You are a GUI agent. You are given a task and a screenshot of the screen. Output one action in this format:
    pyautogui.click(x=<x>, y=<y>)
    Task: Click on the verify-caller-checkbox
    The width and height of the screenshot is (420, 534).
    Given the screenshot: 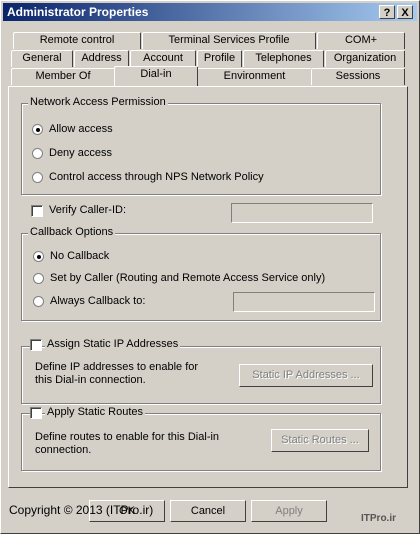 What is the action you would take?
    pyautogui.click(x=37, y=211)
    